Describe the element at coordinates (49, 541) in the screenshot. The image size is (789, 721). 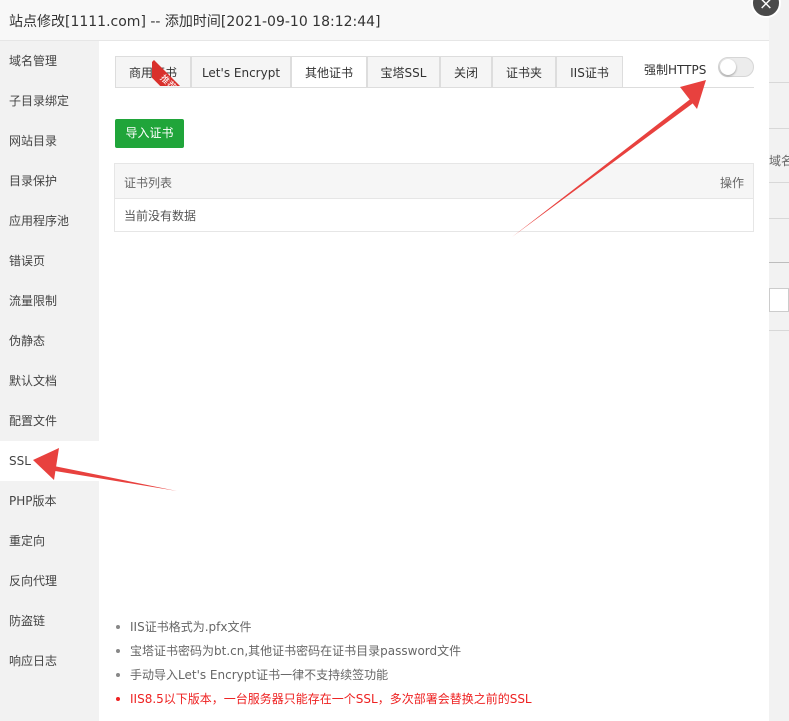
I see `sidebar-item-redirect: 重定向` at that location.